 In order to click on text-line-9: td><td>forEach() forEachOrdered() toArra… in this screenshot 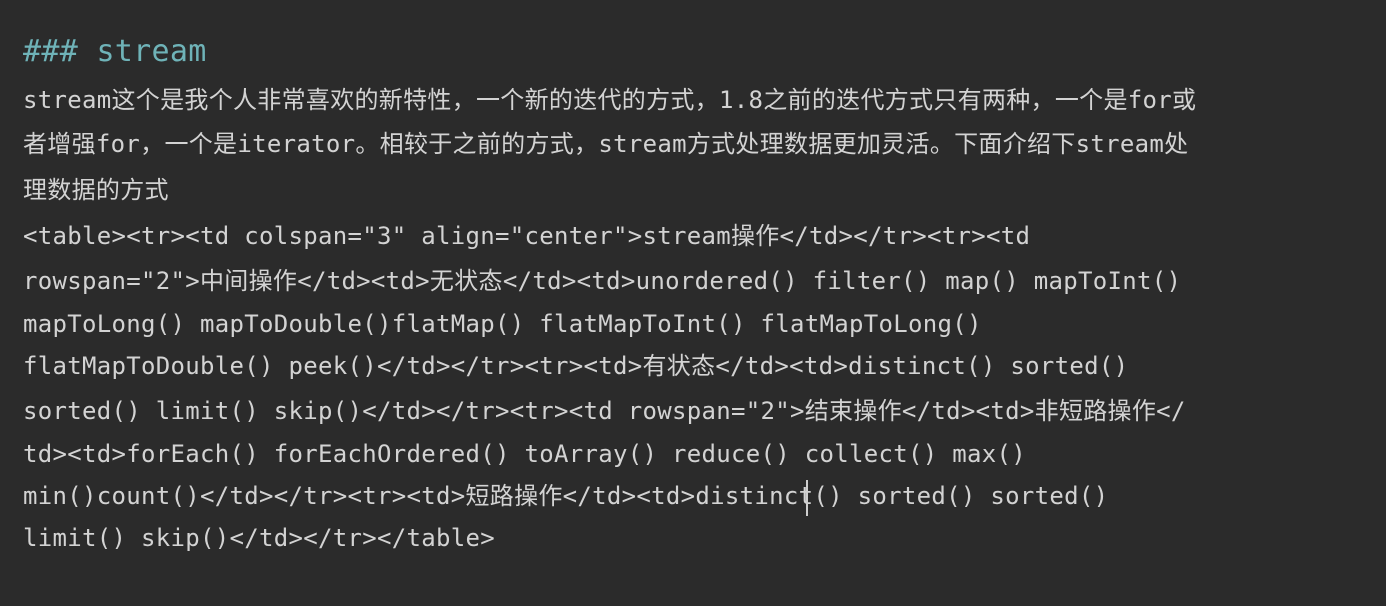, I will do `click(524, 454)`.